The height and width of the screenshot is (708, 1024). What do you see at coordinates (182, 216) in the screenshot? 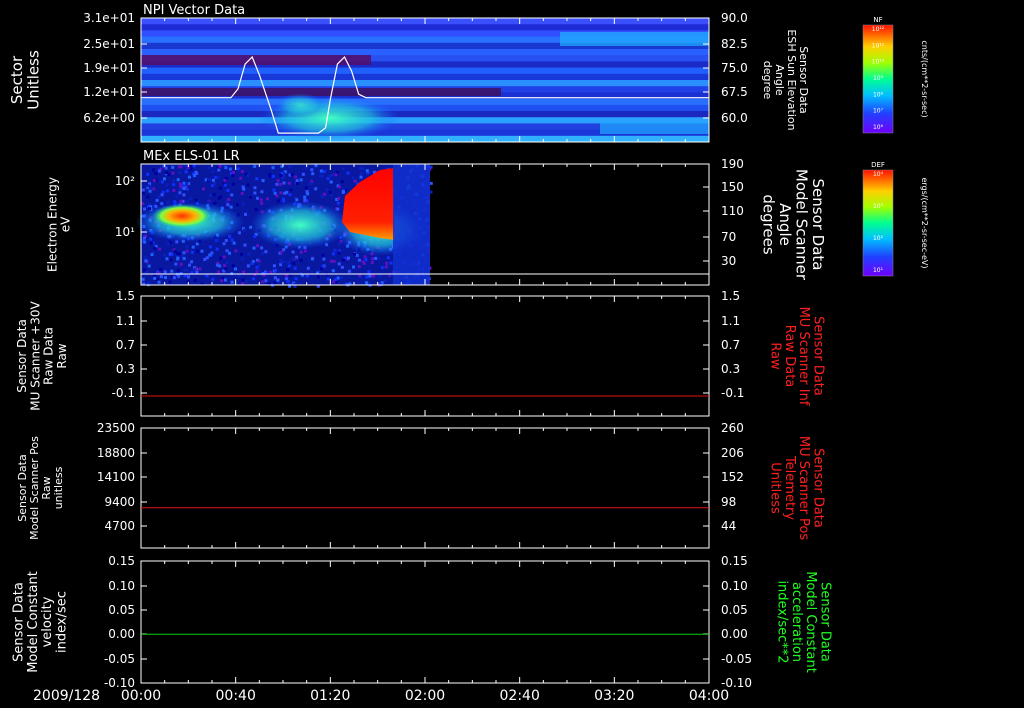
I see `els-heatmap-hotspot` at bounding box center [182, 216].